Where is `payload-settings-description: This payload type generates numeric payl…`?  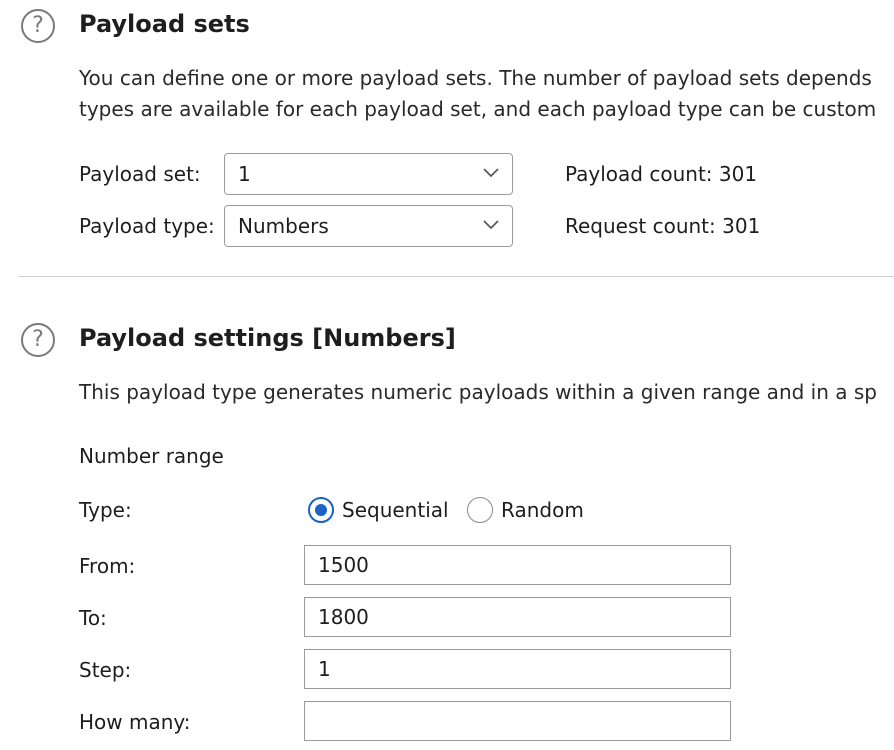 payload-settings-description: This payload type generates numeric payl… is located at coordinates (478, 392).